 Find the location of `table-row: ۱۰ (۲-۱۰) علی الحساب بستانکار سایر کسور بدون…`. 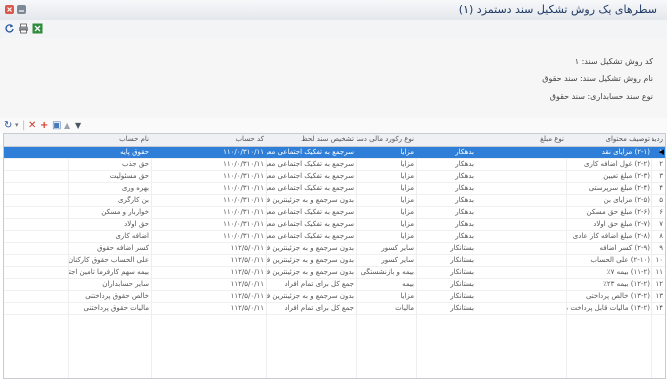

table-row: ۱۰ (۲-۱۰) علی الحساب بستانکار سایر کسور بدون… is located at coordinates (334, 261).